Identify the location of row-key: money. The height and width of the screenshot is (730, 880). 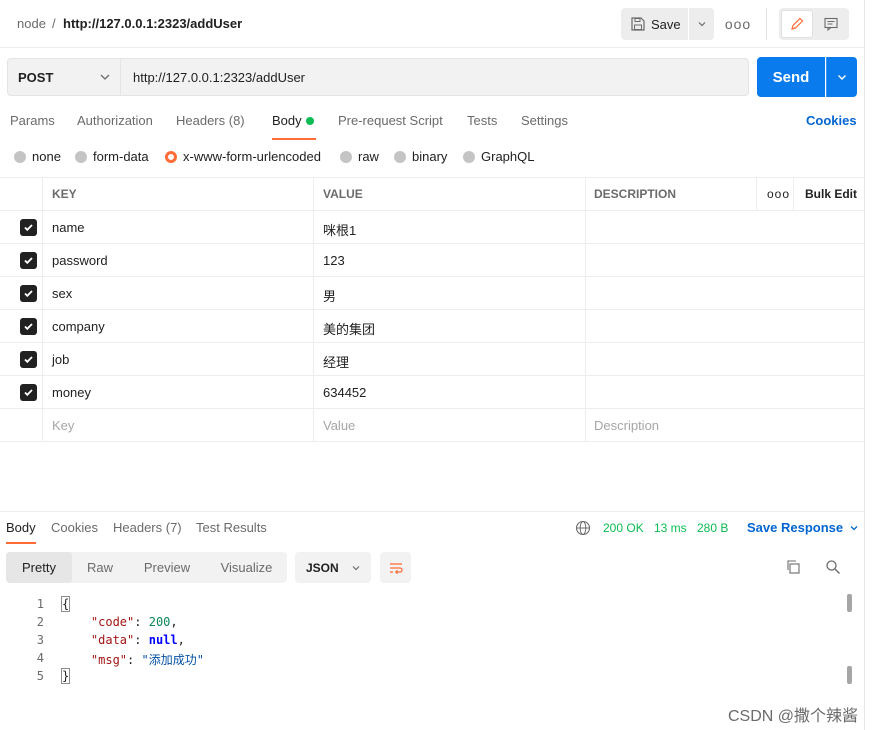
(71, 392).